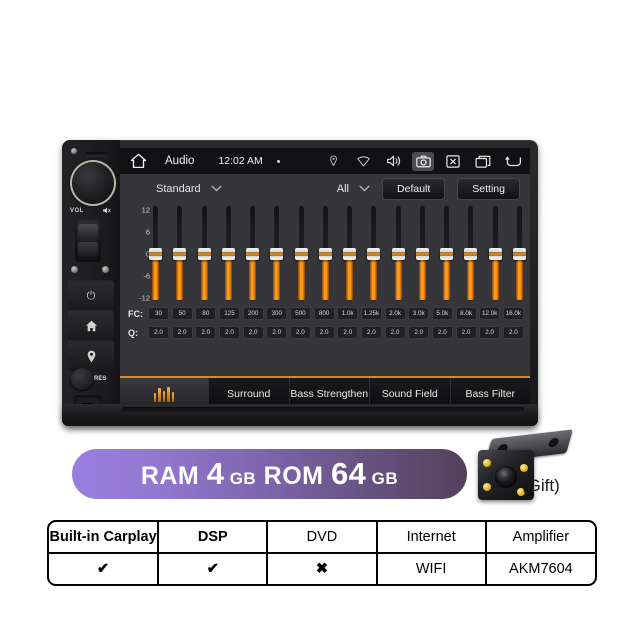 The image size is (640, 640). I want to click on camera-led, so click(487, 463).